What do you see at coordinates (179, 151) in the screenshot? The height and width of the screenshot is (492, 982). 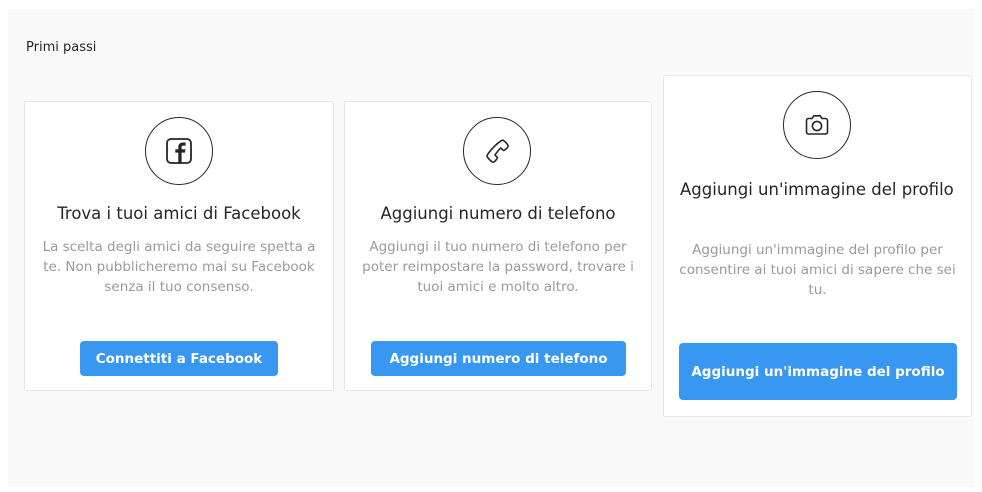 I see `facebook-icon` at bounding box center [179, 151].